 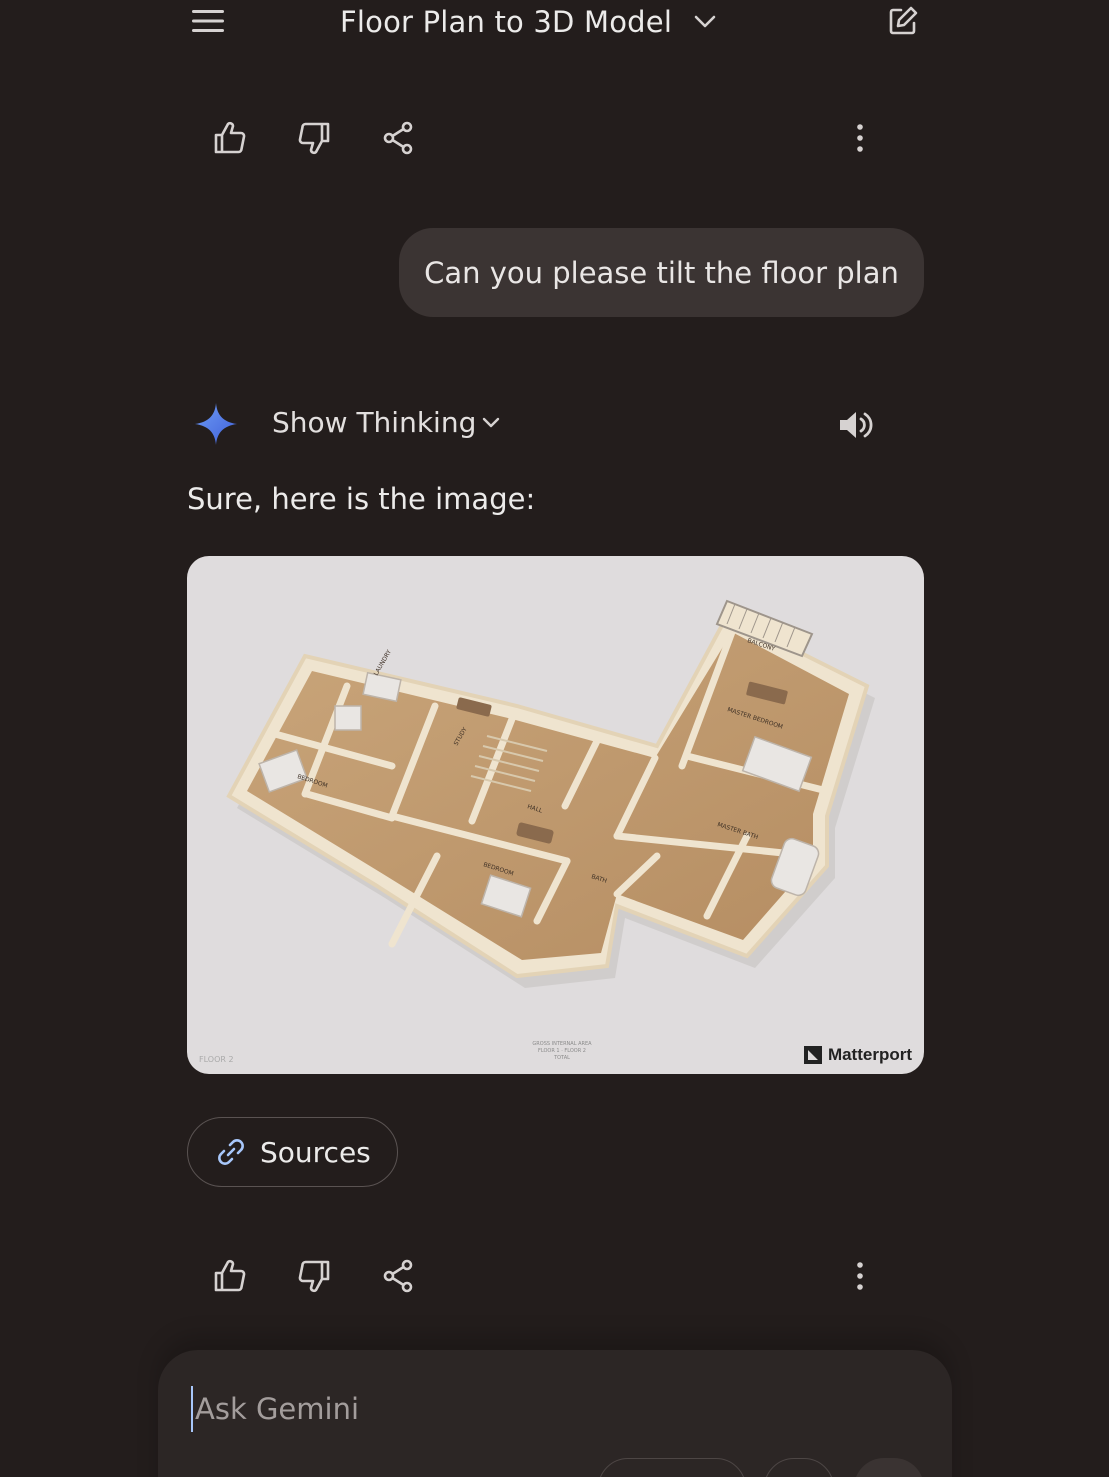 What do you see at coordinates (812, 1055) in the screenshot?
I see `matterport-mark-icon` at bounding box center [812, 1055].